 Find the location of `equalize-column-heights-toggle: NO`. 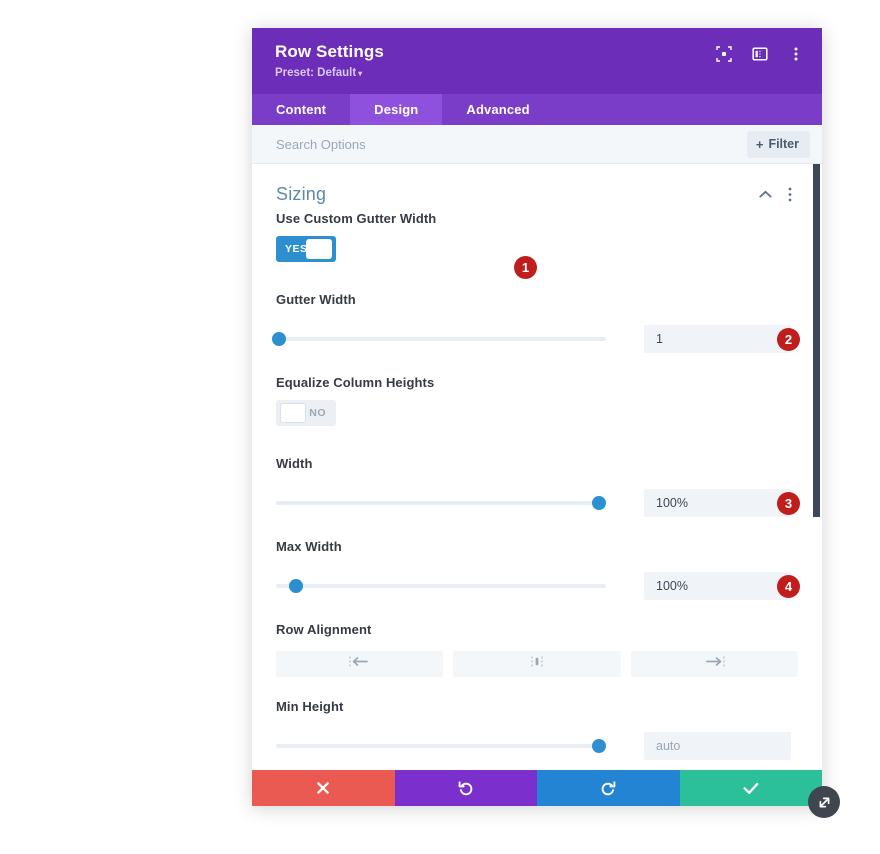

equalize-column-heights-toggle: NO is located at coordinates (306, 413).